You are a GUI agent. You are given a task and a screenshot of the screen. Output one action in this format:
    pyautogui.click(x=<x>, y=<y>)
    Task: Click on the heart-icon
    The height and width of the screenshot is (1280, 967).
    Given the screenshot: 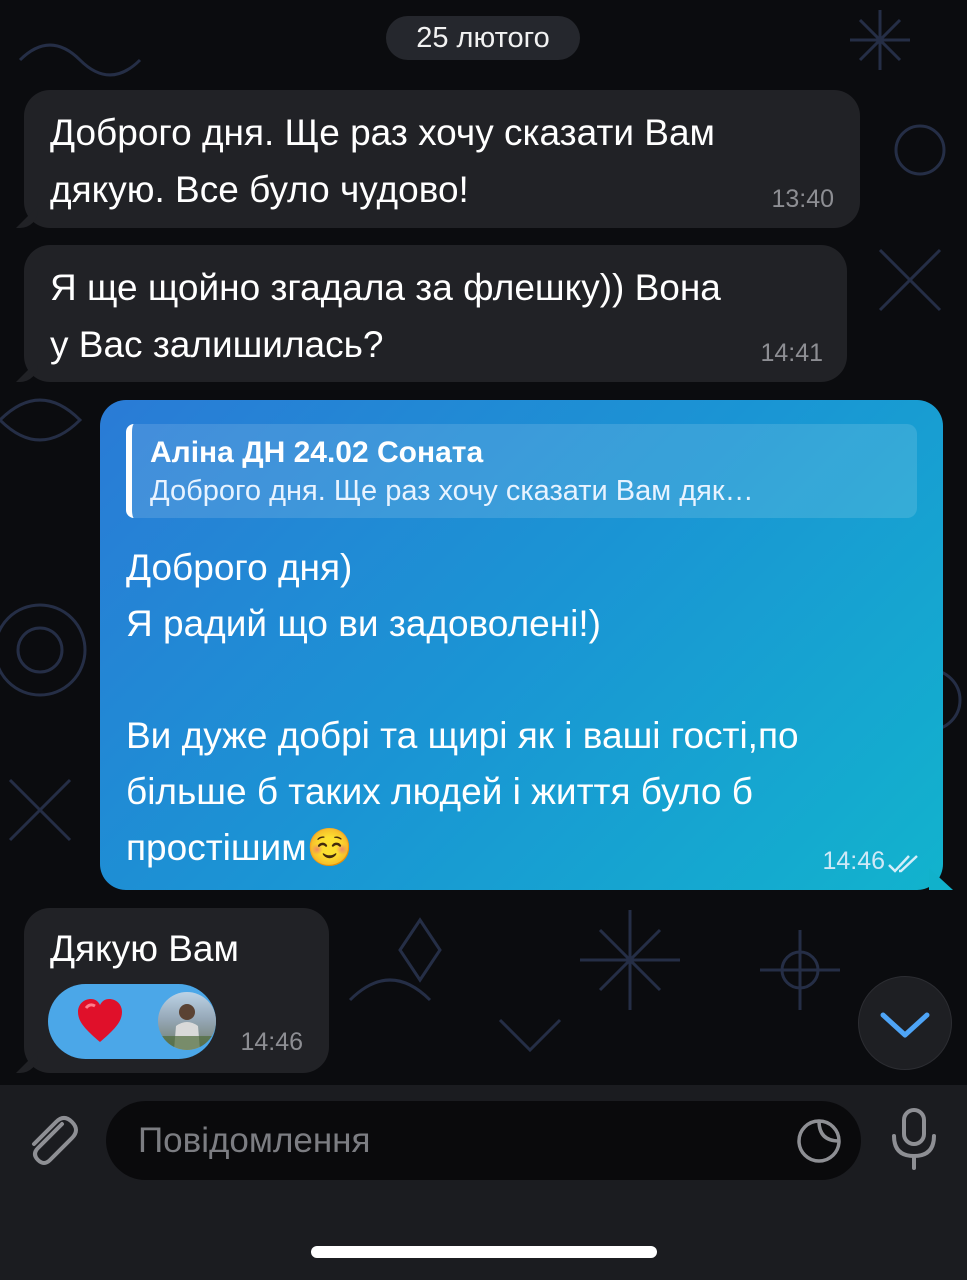 What is the action you would take?
    pyautogui.click(x=100, y=1020)
    